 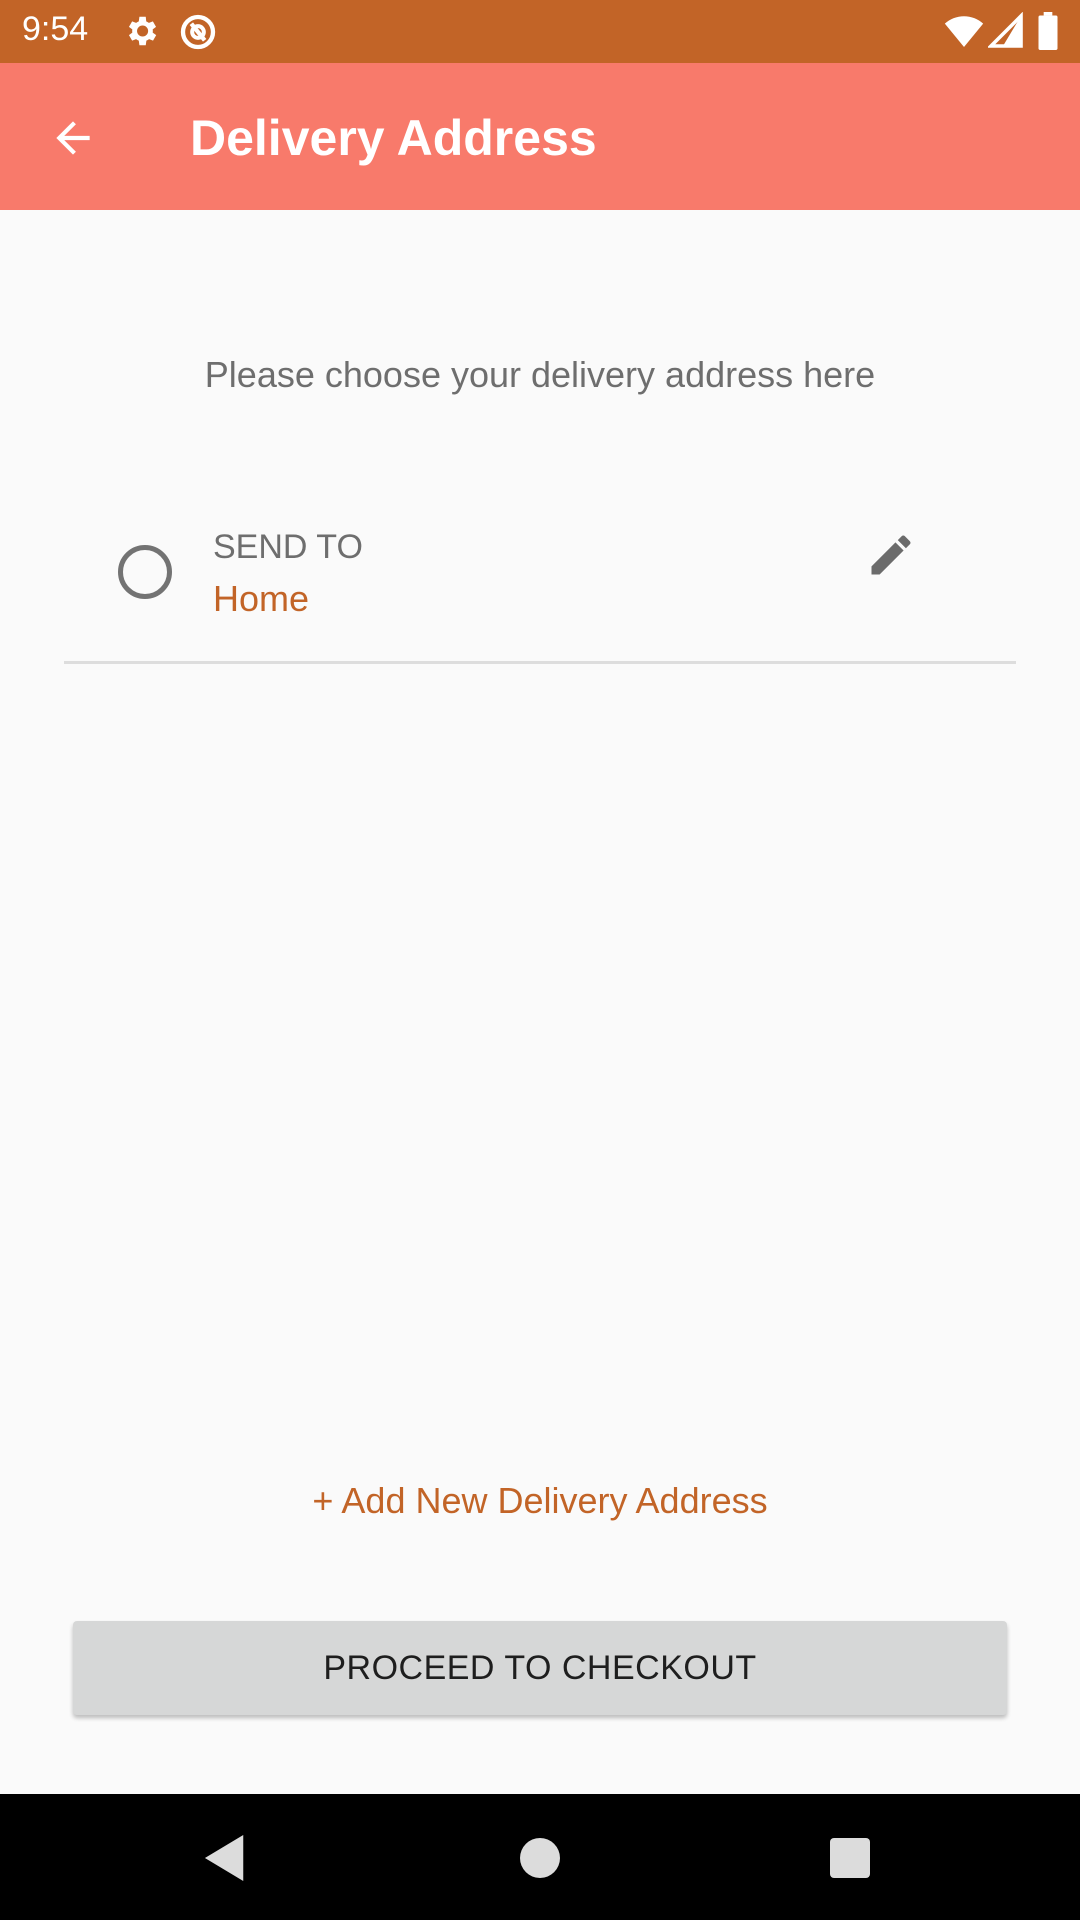 What do you see at coordinates (540, 374) in the screenshot?
I see `instruction-text: Please choose your delivery address here` at bounding box center [540, 374].